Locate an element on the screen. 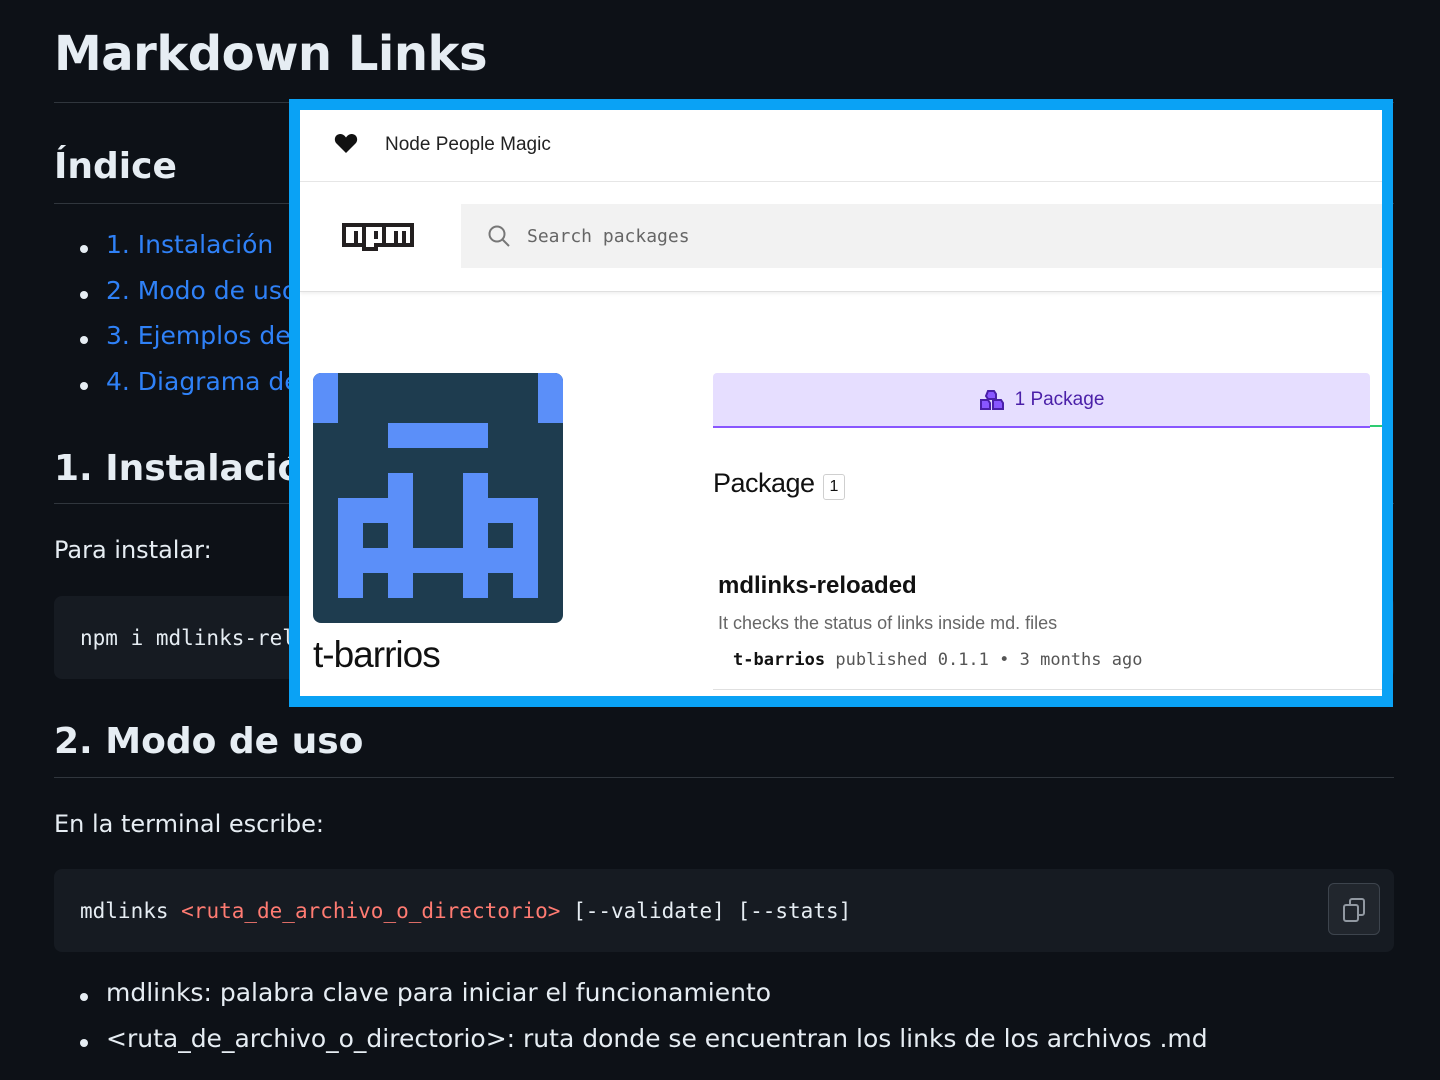 The width and height of the screenshot is (1440, 1080). usage-text: En la terminal escribe: is located at coordinates (189, 824).